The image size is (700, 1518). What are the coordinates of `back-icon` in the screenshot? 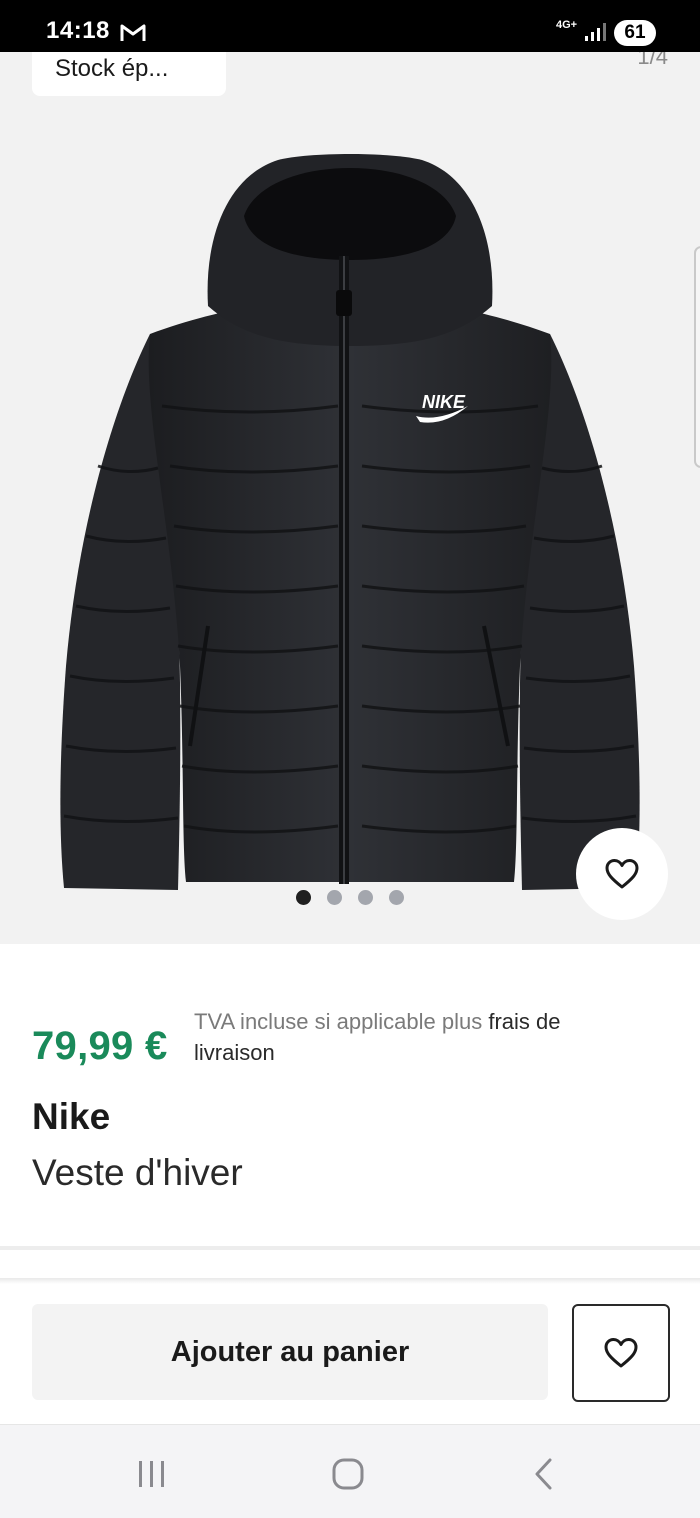 It's located at (543, 1474).